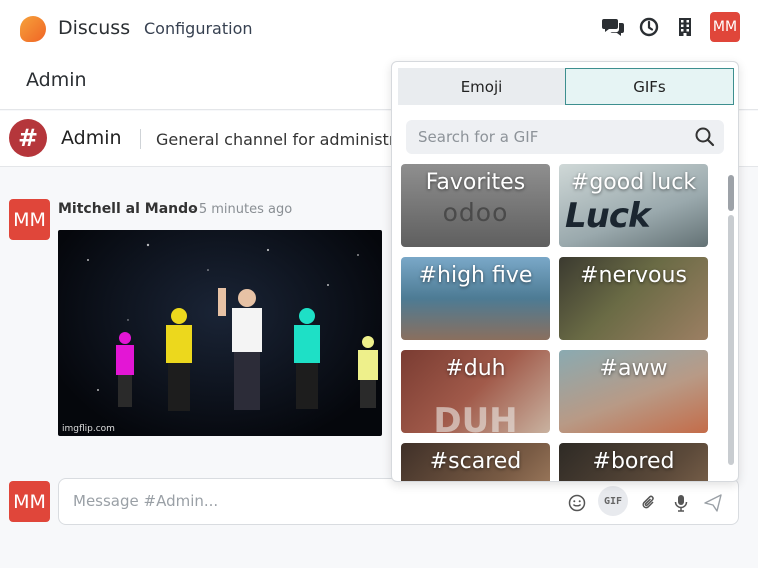 This screenshot has height=568, width=758. What do you see at coordinates (731, 340) in the screenshot?
I see `scrollbar-track` at bounding box center [731, 340].